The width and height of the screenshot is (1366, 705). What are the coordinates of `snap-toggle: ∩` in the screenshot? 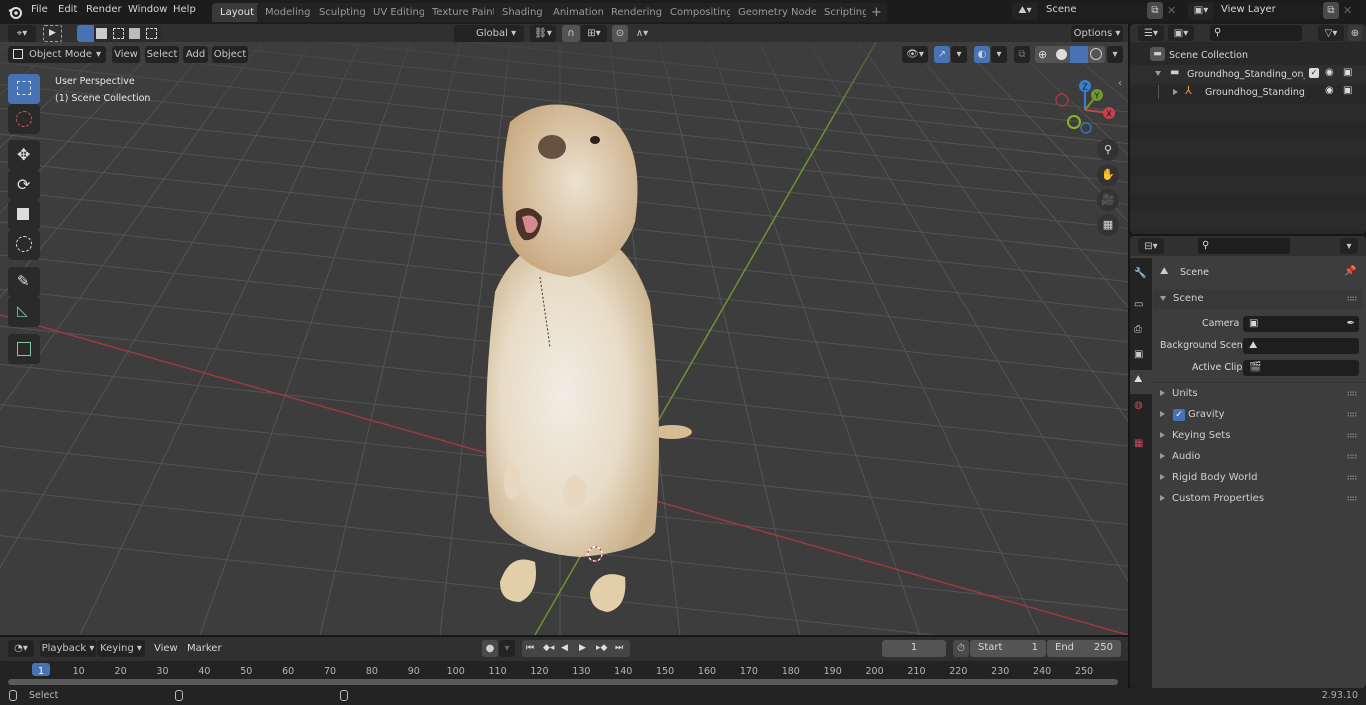 It's located at (571, 33).